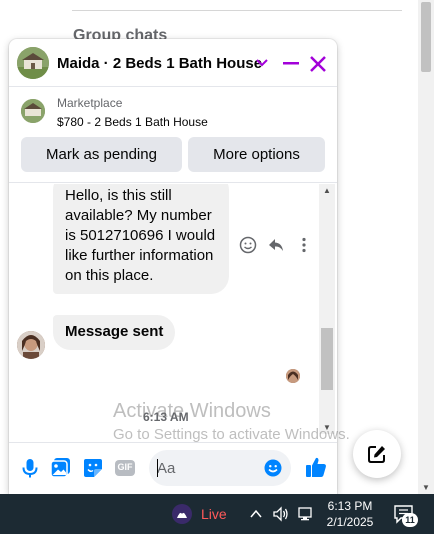 The width and height of the screenshot is (434, 534). What do you see at coordinates (350, 506) in the screenshot?
I see `clock-time: 6:13 PM` at bounding box center [350, 506].